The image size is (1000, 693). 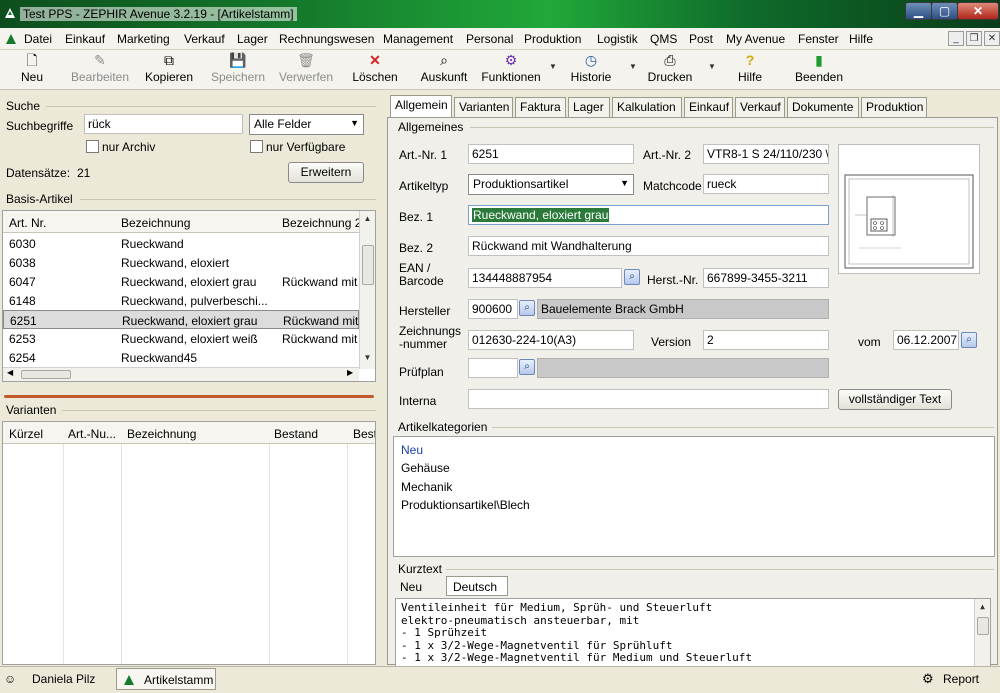 I want to click on splitter-bar, so click(x=189, y=396).